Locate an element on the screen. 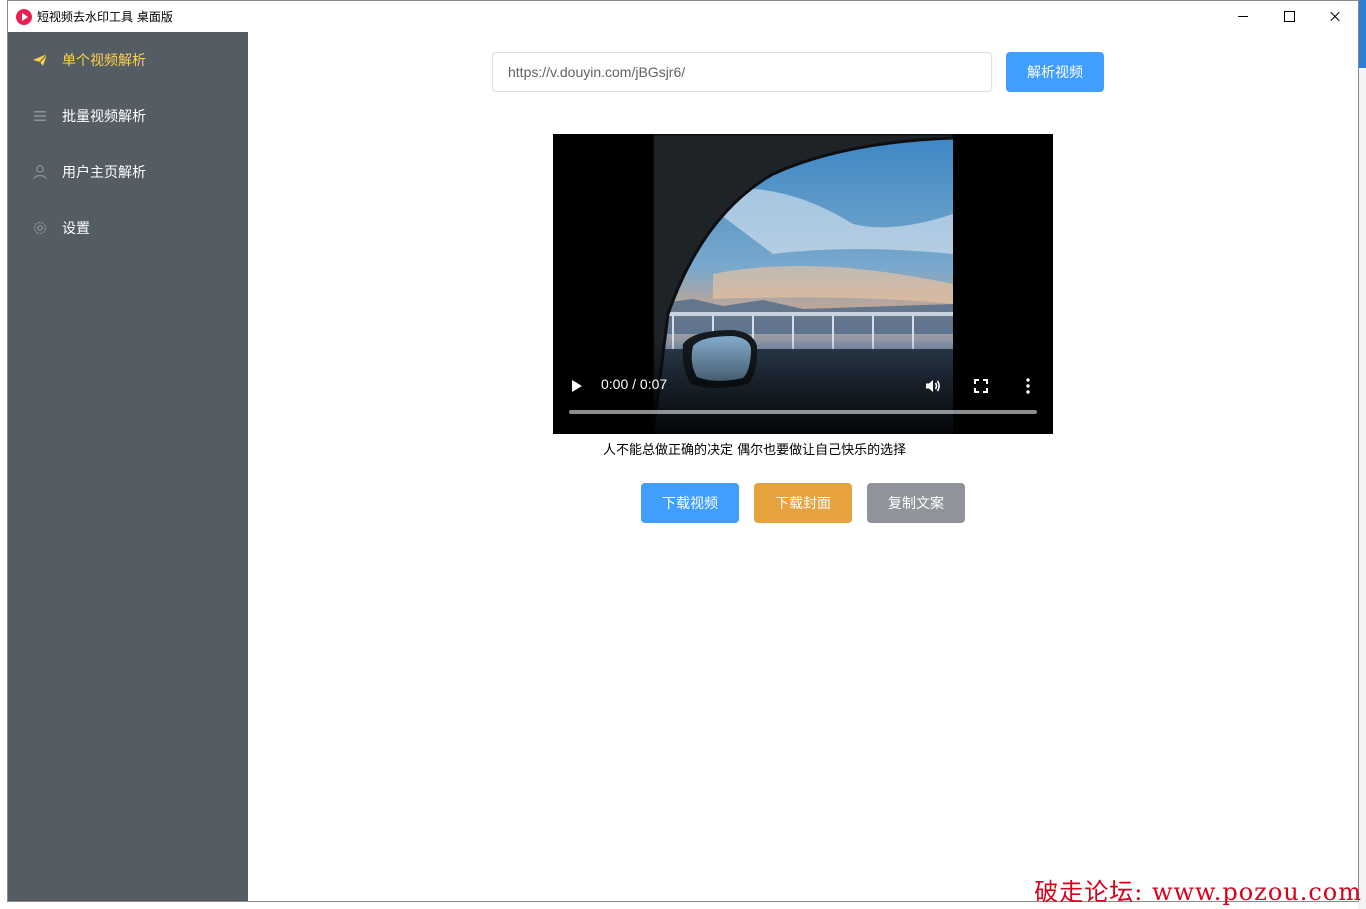  sidebar-item-label: 单个视频解析 is located at coordinates (104, 61).